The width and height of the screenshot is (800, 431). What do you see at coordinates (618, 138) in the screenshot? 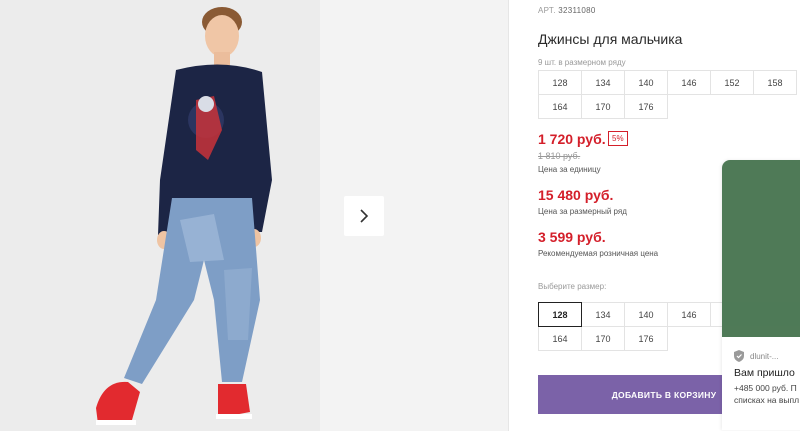
I see `discount-badge: 5%` at bounding box center [618, 138].